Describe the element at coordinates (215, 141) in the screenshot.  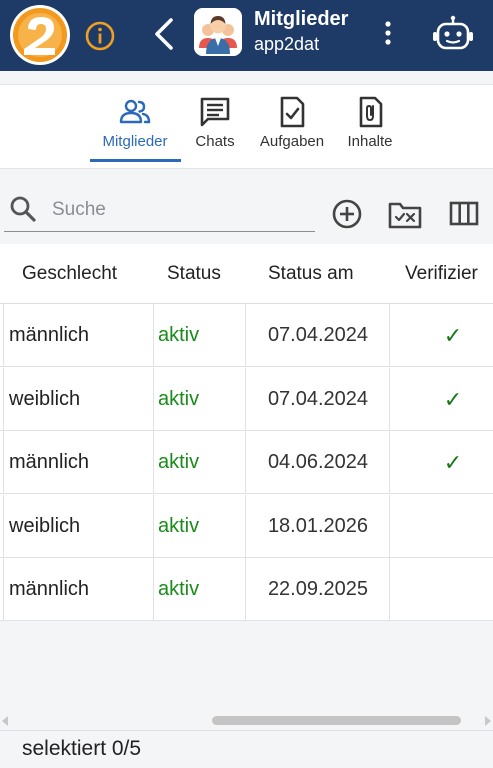
I see `tab-label: Chats` at that location.